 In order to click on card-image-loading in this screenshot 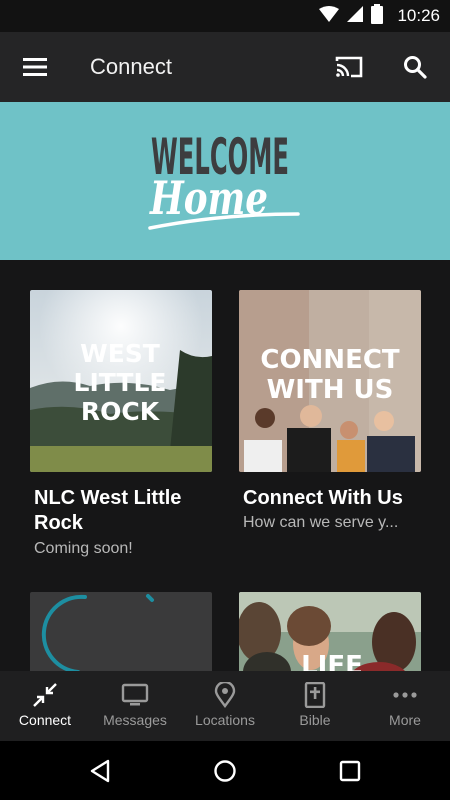, I will do `click(121, 637)`.